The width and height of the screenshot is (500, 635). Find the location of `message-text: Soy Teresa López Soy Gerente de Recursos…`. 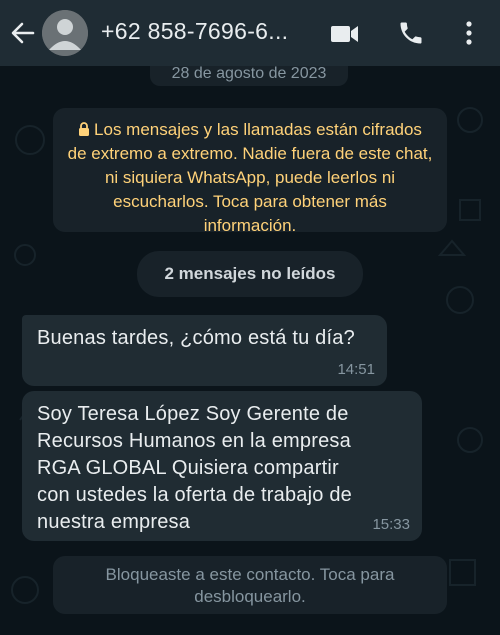

message-text: Soy Teresa López Soy Gerente de Recursos… is located at coordinates (194, 468).